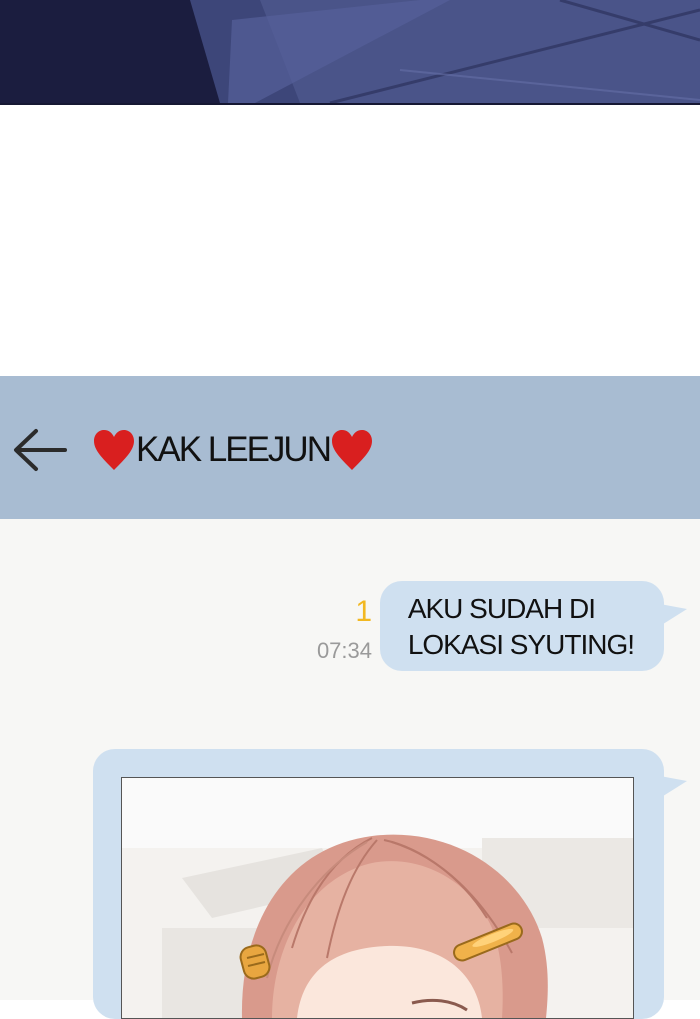  I want to click on background-illustration, so click(350, 51).